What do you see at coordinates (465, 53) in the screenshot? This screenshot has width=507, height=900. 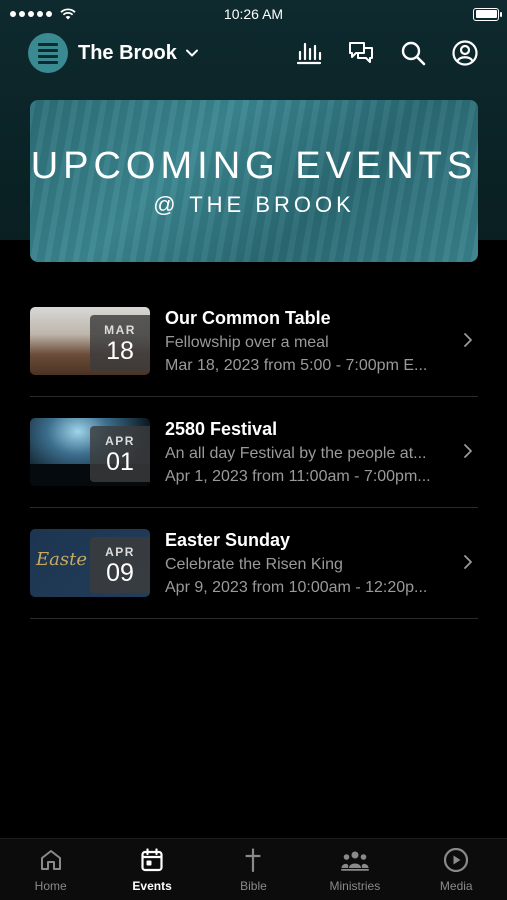 I see `profile-icon` at bounding box center [465, 53].